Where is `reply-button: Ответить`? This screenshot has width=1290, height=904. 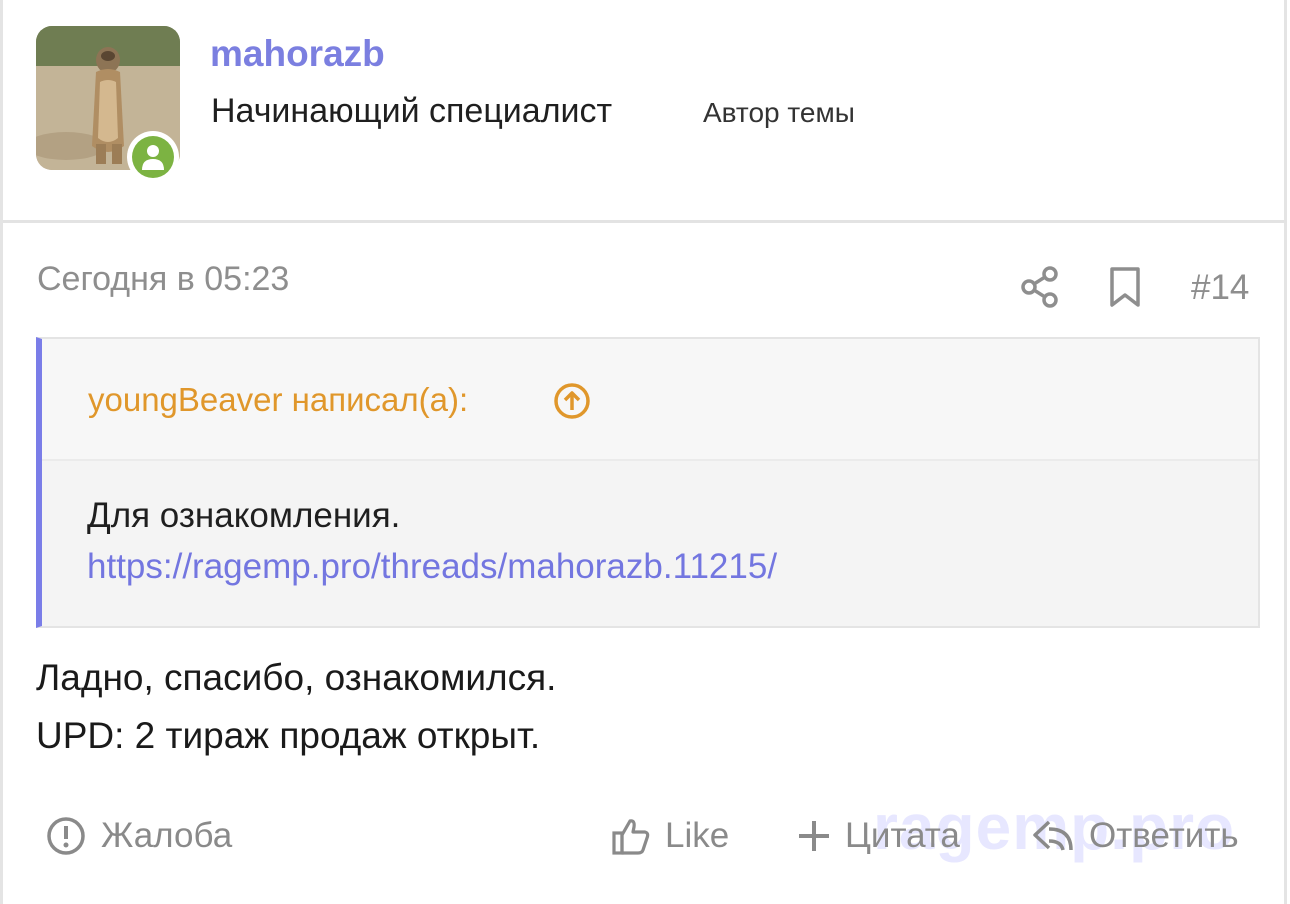 reply-button: Ответить is located at coordinates (1135, 836).